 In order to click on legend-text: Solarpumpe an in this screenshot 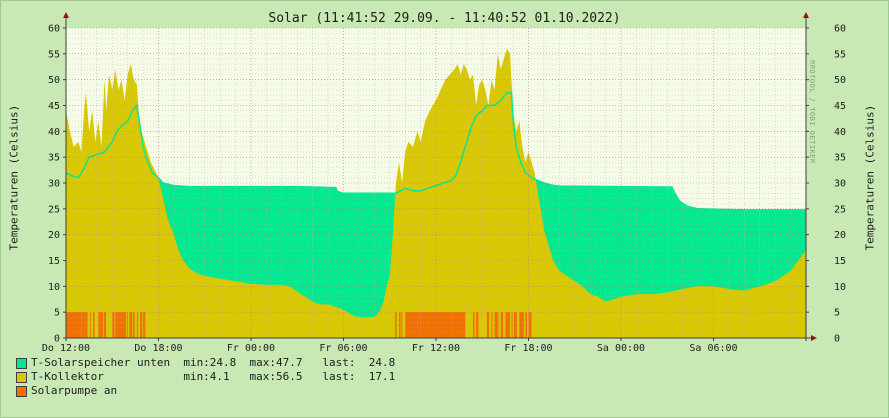, I will do `click(74, 390)`.